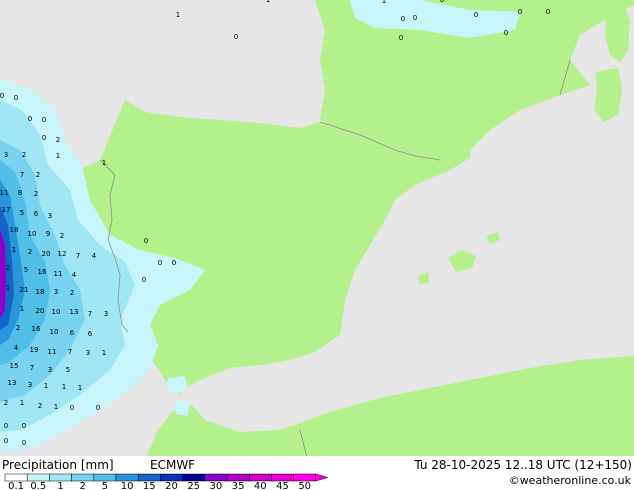 This screenshot has height=490, width=634. I want to click on precip-value-label: 19, so click(34, 350).